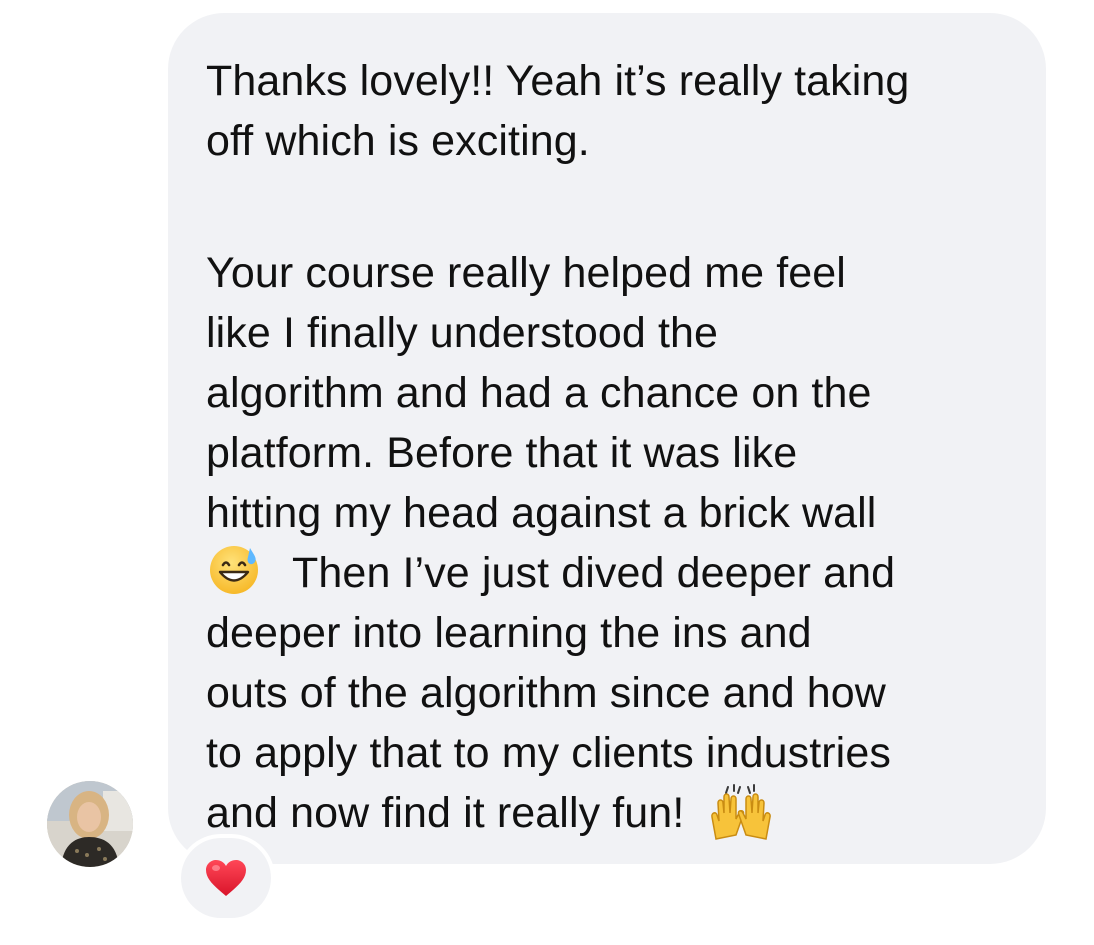 The image size is (1094, 945). I want to click on grinning-face-with-sweat-icon, so click(235, 569).